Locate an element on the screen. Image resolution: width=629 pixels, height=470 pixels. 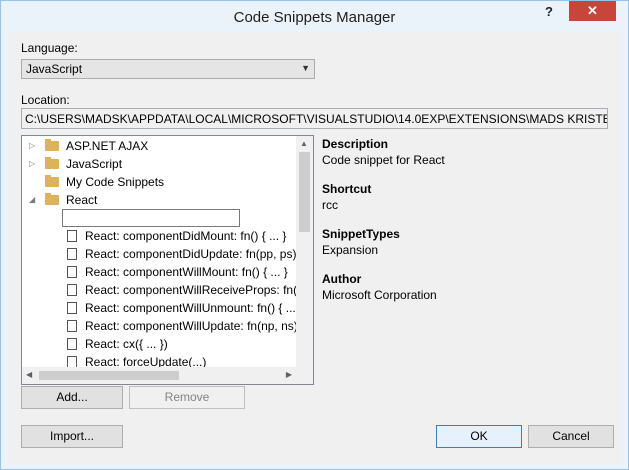
tree-snippet-row: React: componentDidUpdate: fn(pp, ps) is located at coordinates (159, 254).